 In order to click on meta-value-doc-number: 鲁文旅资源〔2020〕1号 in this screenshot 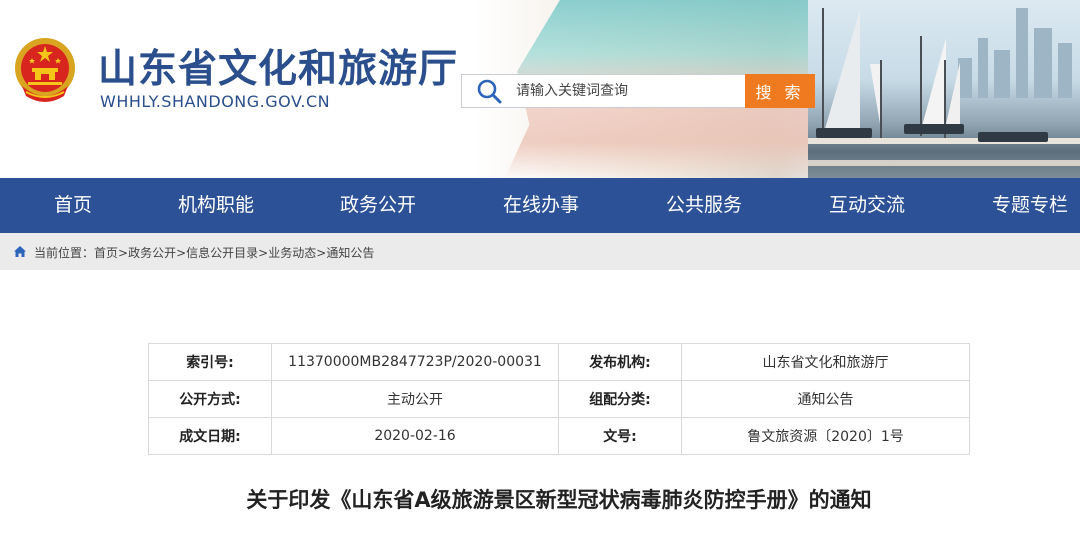, I will do `click(825, 436)`.